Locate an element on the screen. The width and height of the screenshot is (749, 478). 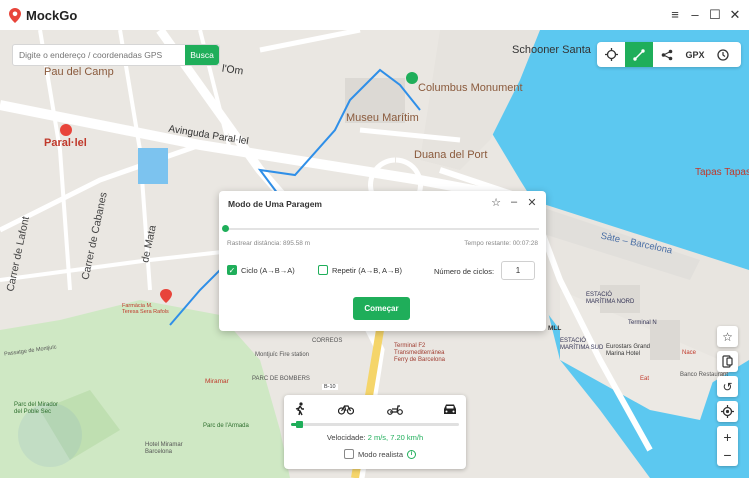
map-label-terminal-n: Terminal N is located at coordinates (642, 323).